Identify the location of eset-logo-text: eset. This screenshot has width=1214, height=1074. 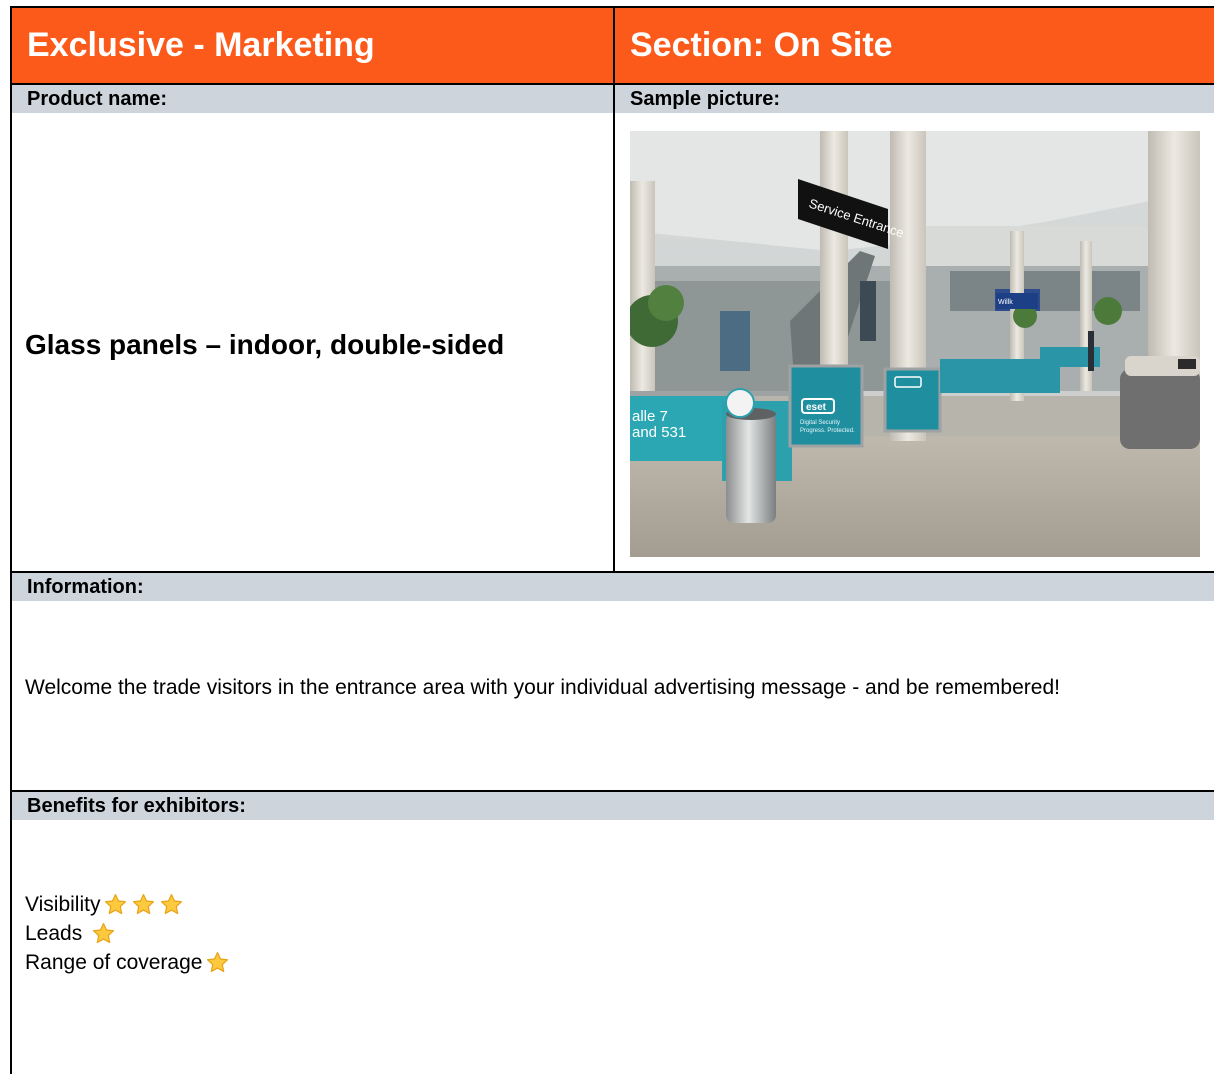
(816, 407).